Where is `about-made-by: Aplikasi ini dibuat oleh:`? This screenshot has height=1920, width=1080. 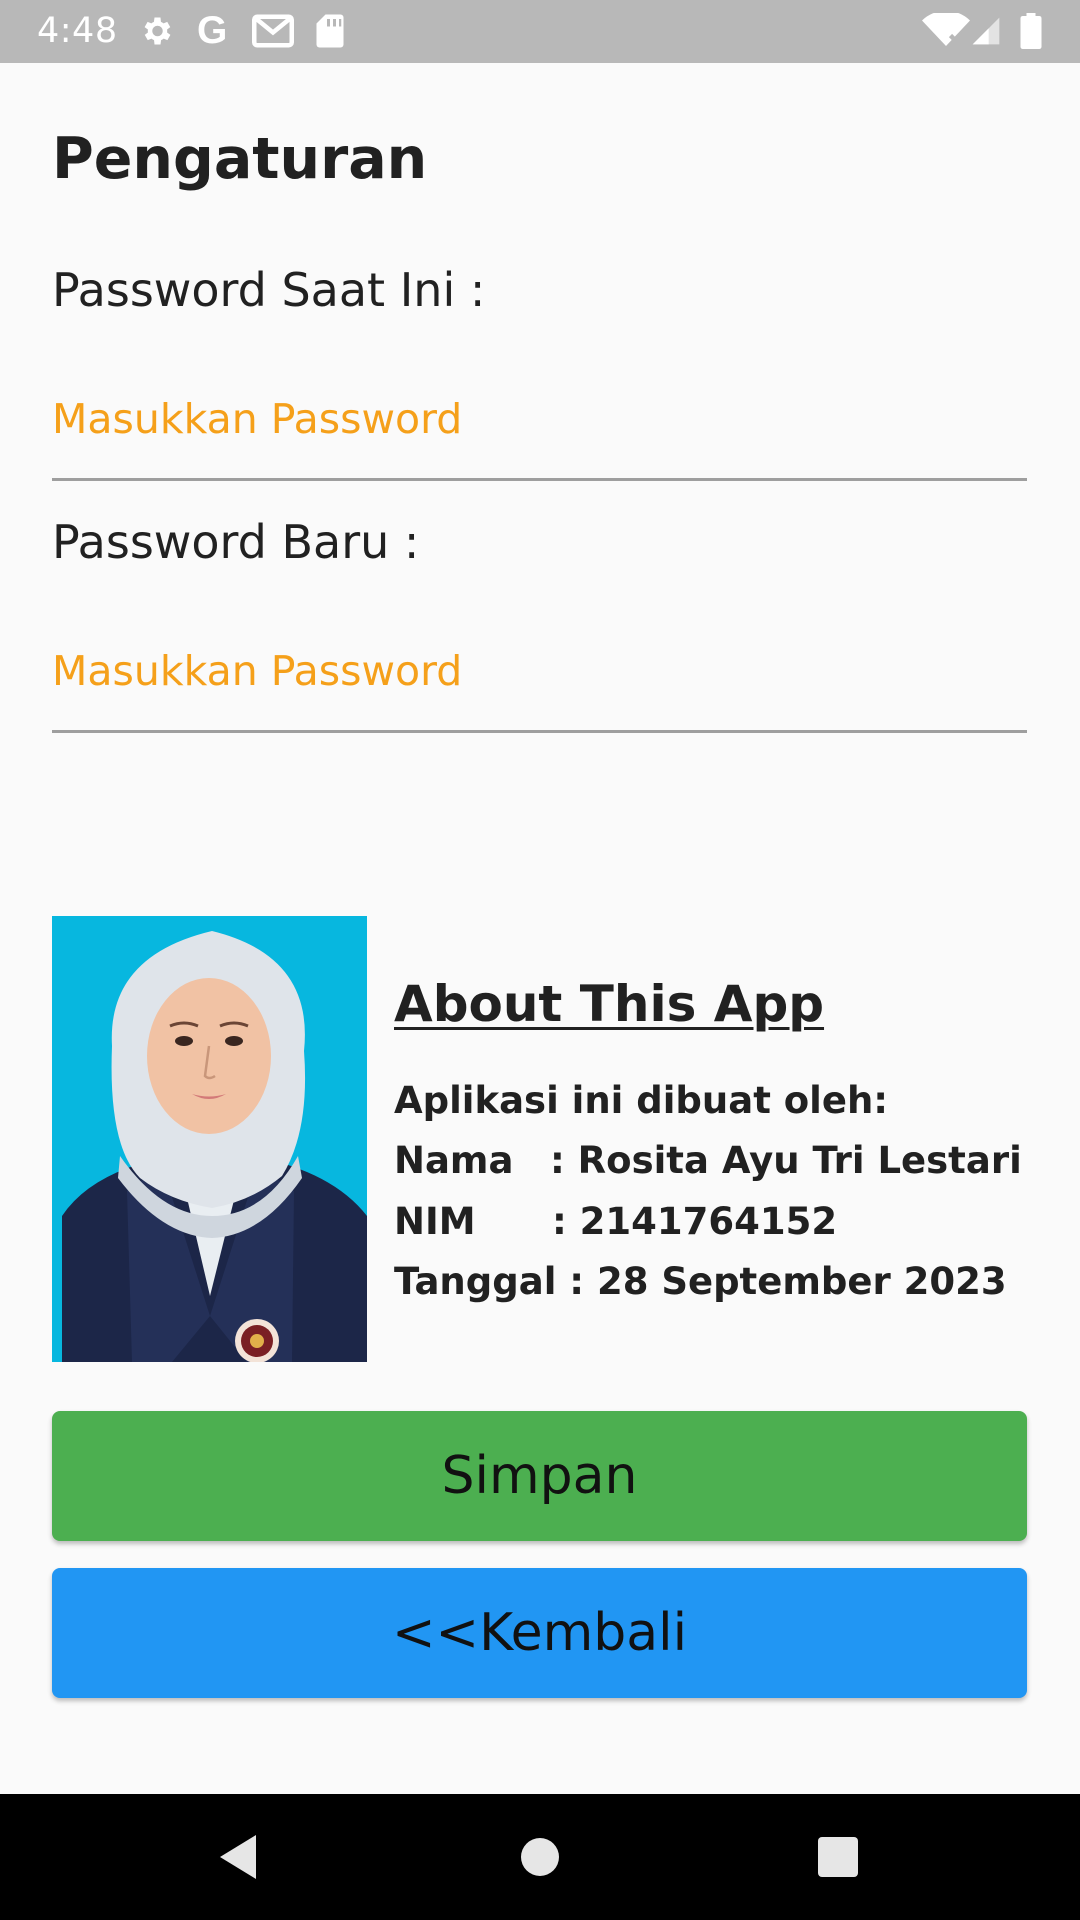
about-made-by: Aplikasi ini dibuat oleh: is located at coordinates (641, 1100).